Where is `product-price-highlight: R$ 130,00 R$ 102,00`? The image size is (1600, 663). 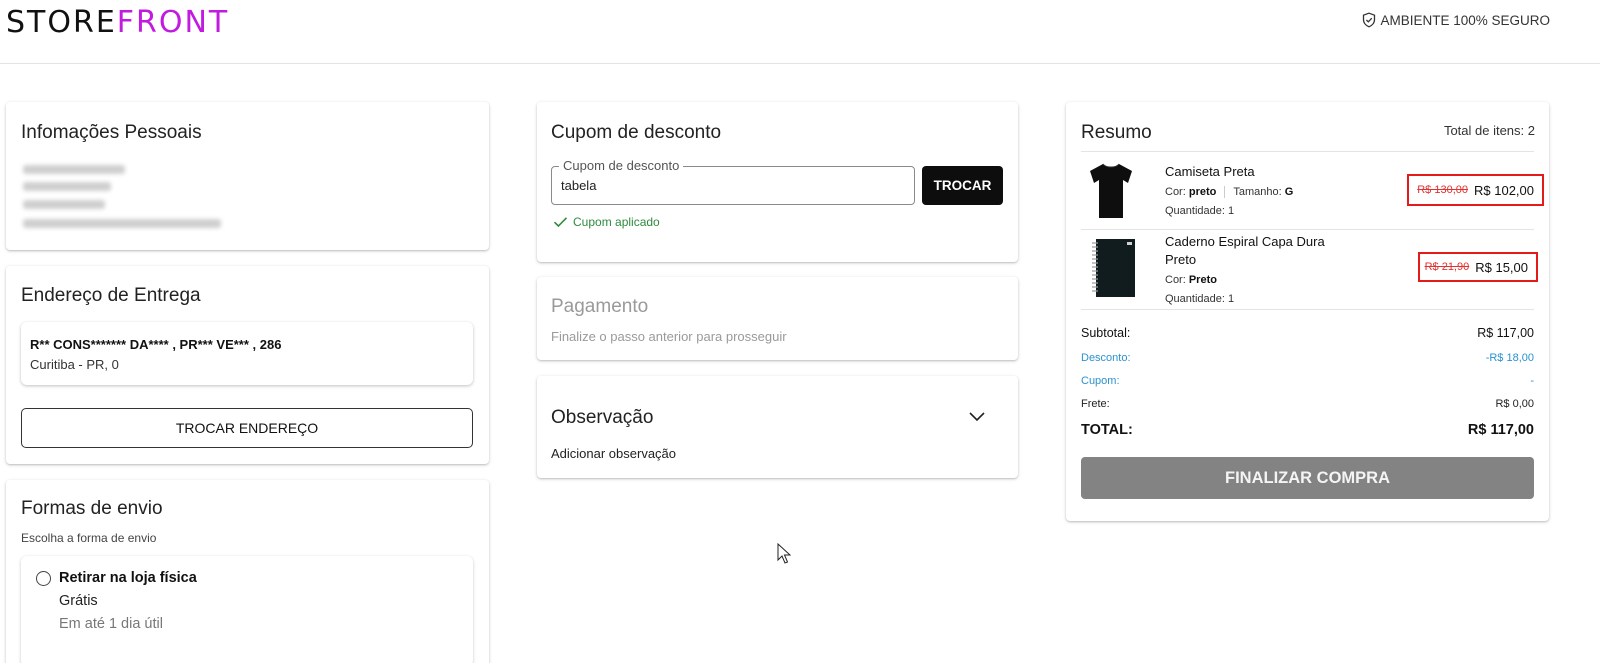 product-price-highlight: R$ 130,00 R$ 102,00 is located at coordinates (1475, 190).